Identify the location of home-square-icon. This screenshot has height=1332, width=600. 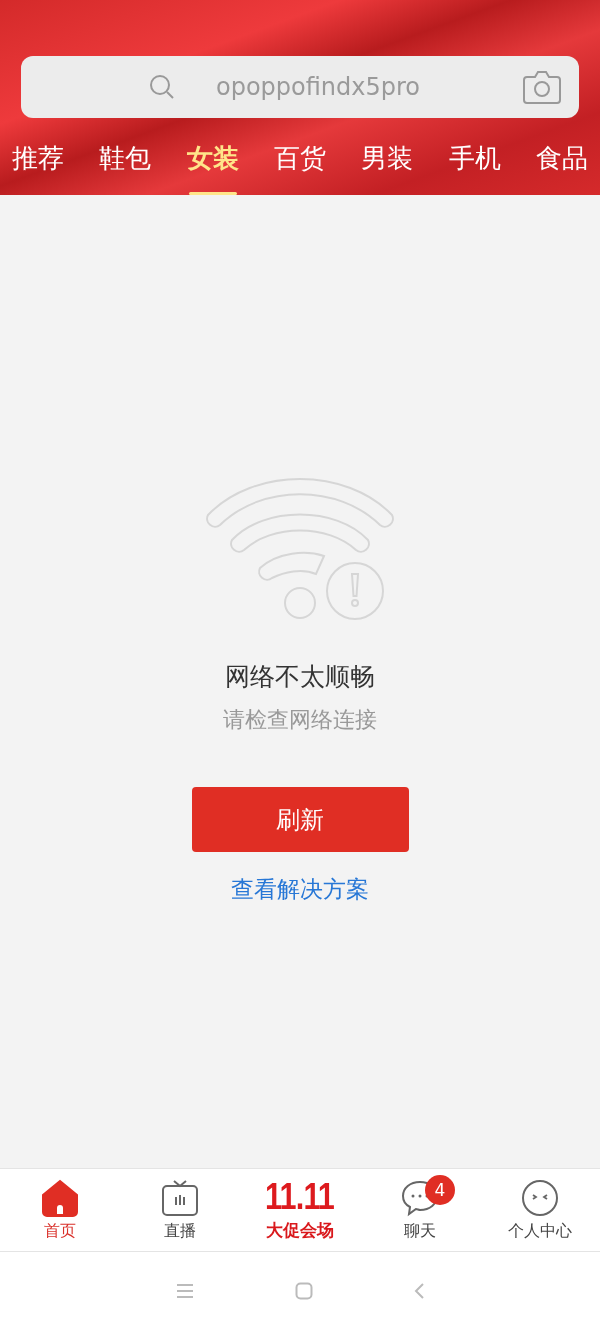
(304, 1291).